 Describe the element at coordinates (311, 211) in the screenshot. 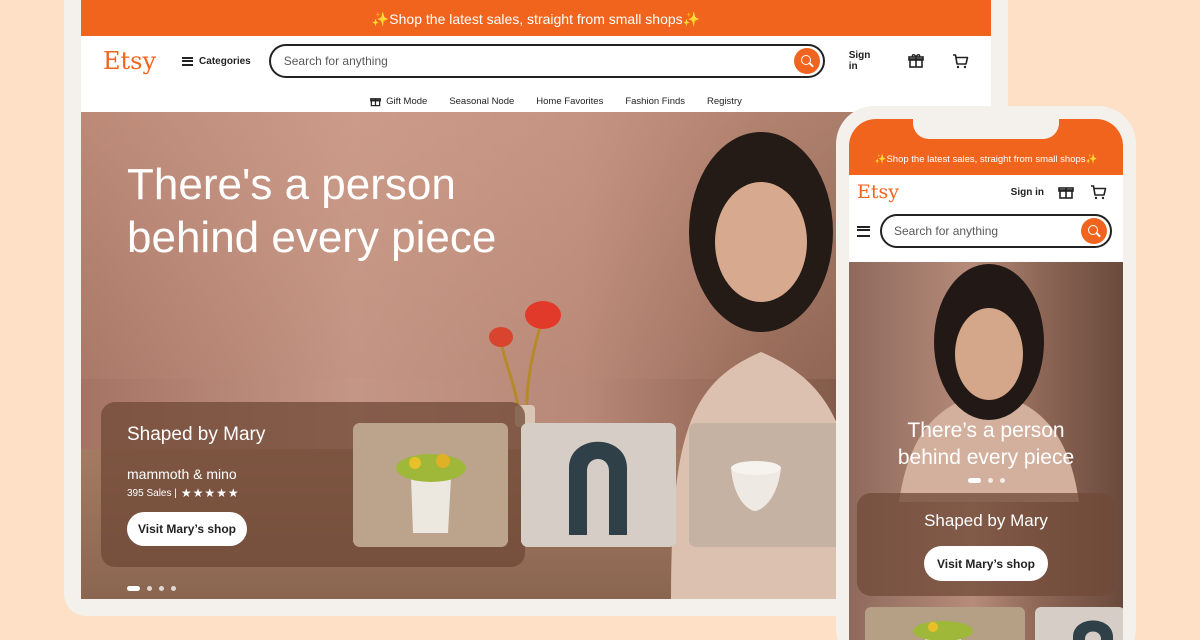

I see `hero-headline: There's a person behind every piece` at that location.